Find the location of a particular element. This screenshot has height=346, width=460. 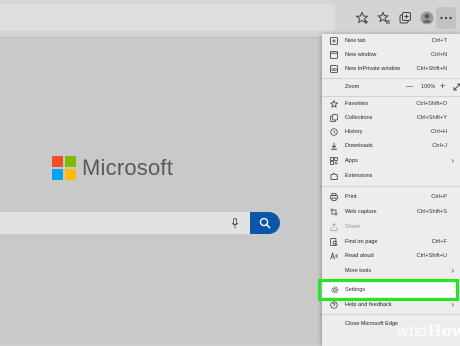

search-button is located at coordinates (265, 223).